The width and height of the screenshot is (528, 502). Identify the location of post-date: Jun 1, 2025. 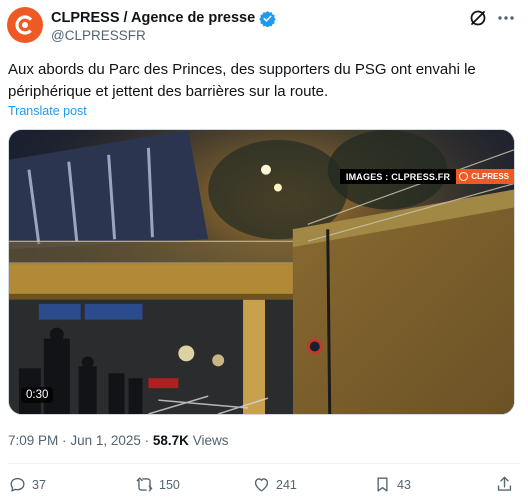
(105, 440).